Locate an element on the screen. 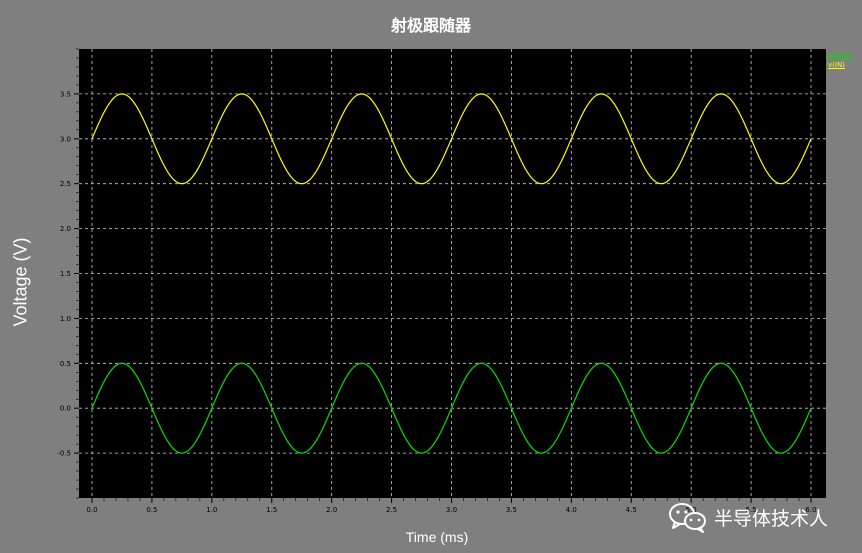  y-tick-label: 2.5 is located at coordinates (65, 184).